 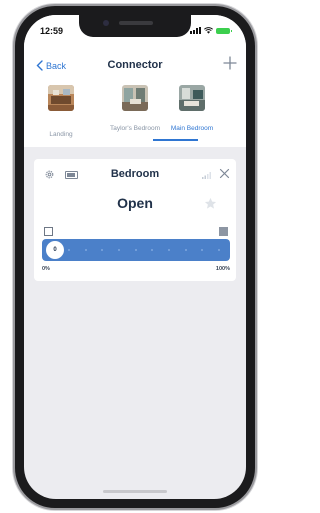 I want to click on tab-label: Landing, so click(x=61, y=134).